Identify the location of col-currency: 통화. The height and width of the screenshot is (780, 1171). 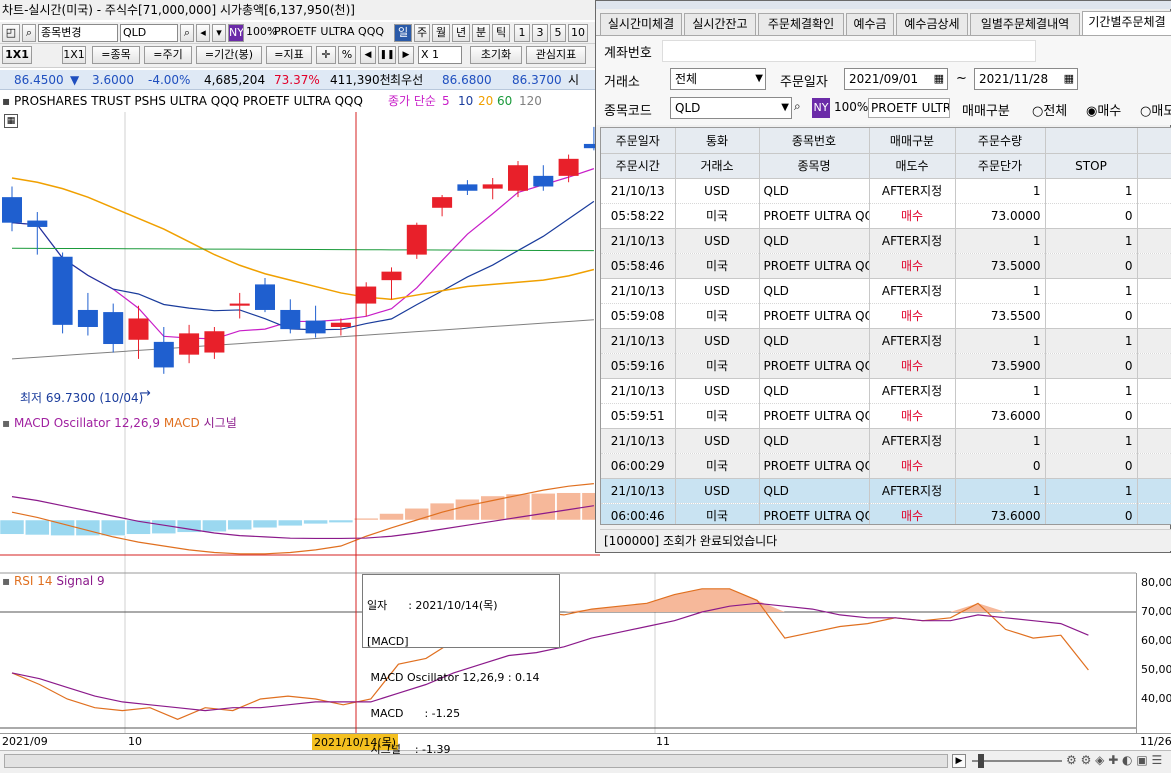
(717, 141).